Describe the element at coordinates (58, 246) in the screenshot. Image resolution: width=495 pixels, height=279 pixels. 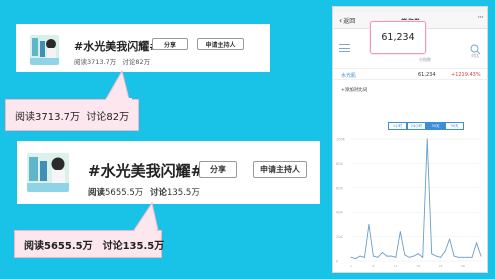
I see `callout-read-text: 阅读5655.5万` at that location.